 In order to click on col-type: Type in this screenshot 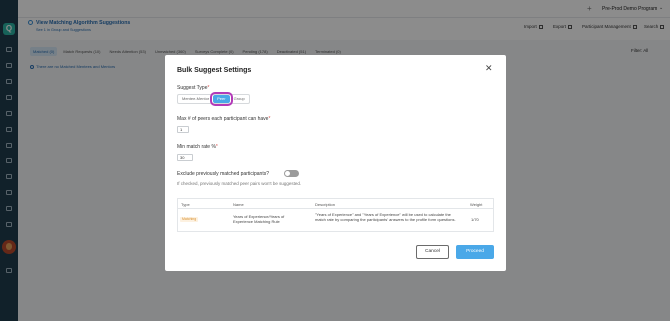, I will do `click(185, 204)`.